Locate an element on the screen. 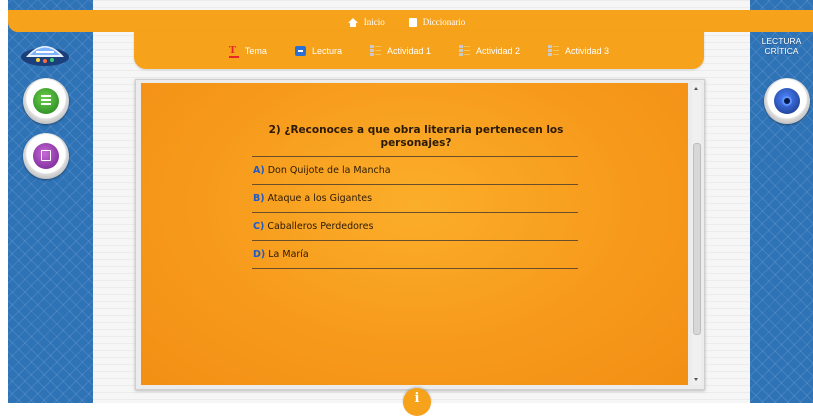  tab-tema-label: Tema is located at coordinates (255, 50).